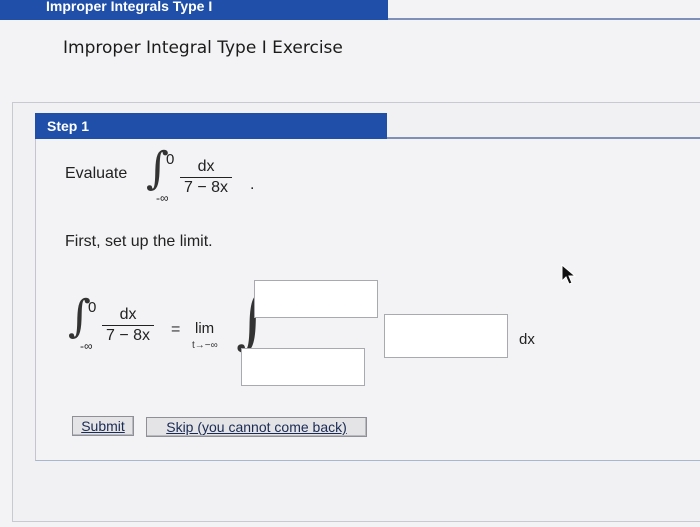 The height and width of the screenshot is (527, 700). What do you see at coordinates (446, 336) in the screenshot?
I see `integrand-input` at bounding box center [446, 336].